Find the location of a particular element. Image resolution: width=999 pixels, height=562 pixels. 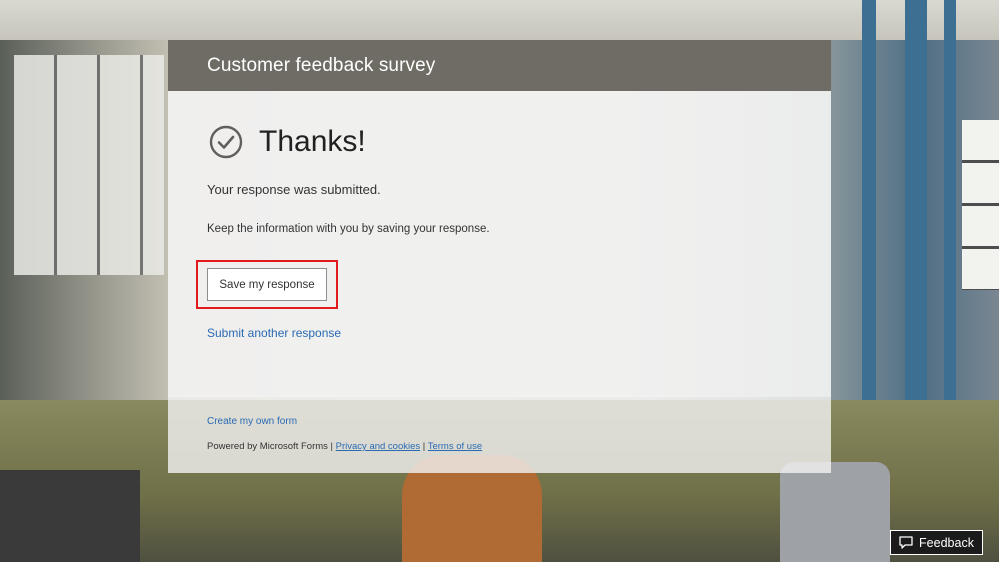

terms-link: Terms of use is located at coordinates (455, 446).